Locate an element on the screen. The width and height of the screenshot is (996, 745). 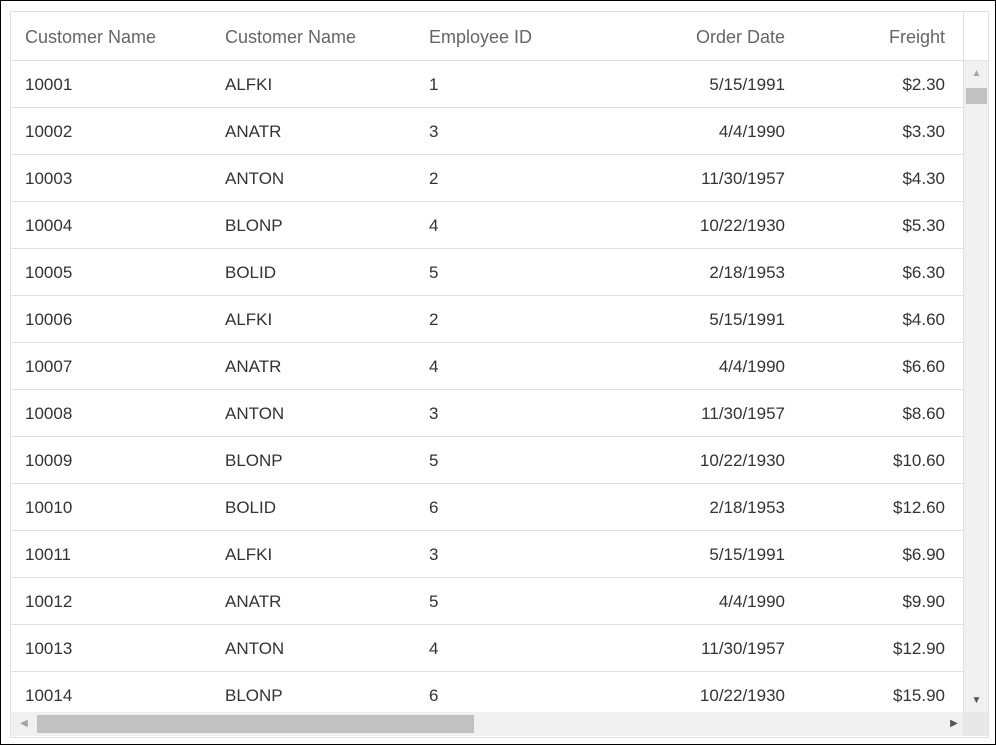
table-row: 10011 ALFKI 3 5/15/1991 $6.90 is located at coordinates (487, 554).